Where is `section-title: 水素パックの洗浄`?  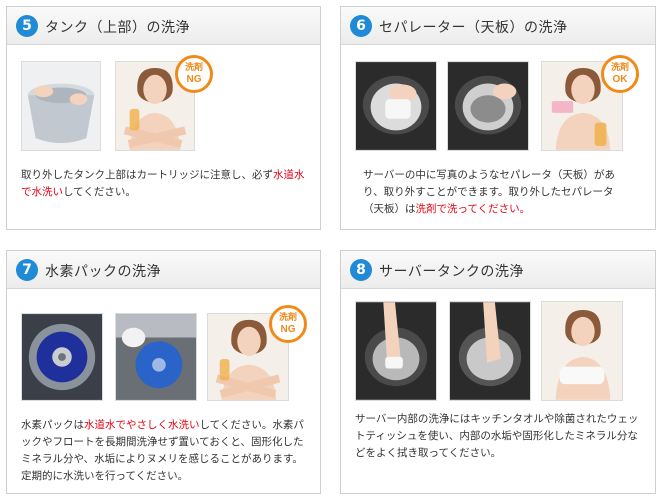
section-title: 水素パックの洗浄 is located at coordinates (103, 272).